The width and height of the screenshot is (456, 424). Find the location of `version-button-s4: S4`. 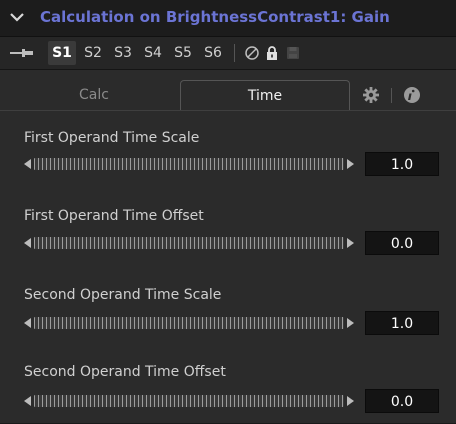

version-button-s4: S4 is located at coordinates (153, 53).